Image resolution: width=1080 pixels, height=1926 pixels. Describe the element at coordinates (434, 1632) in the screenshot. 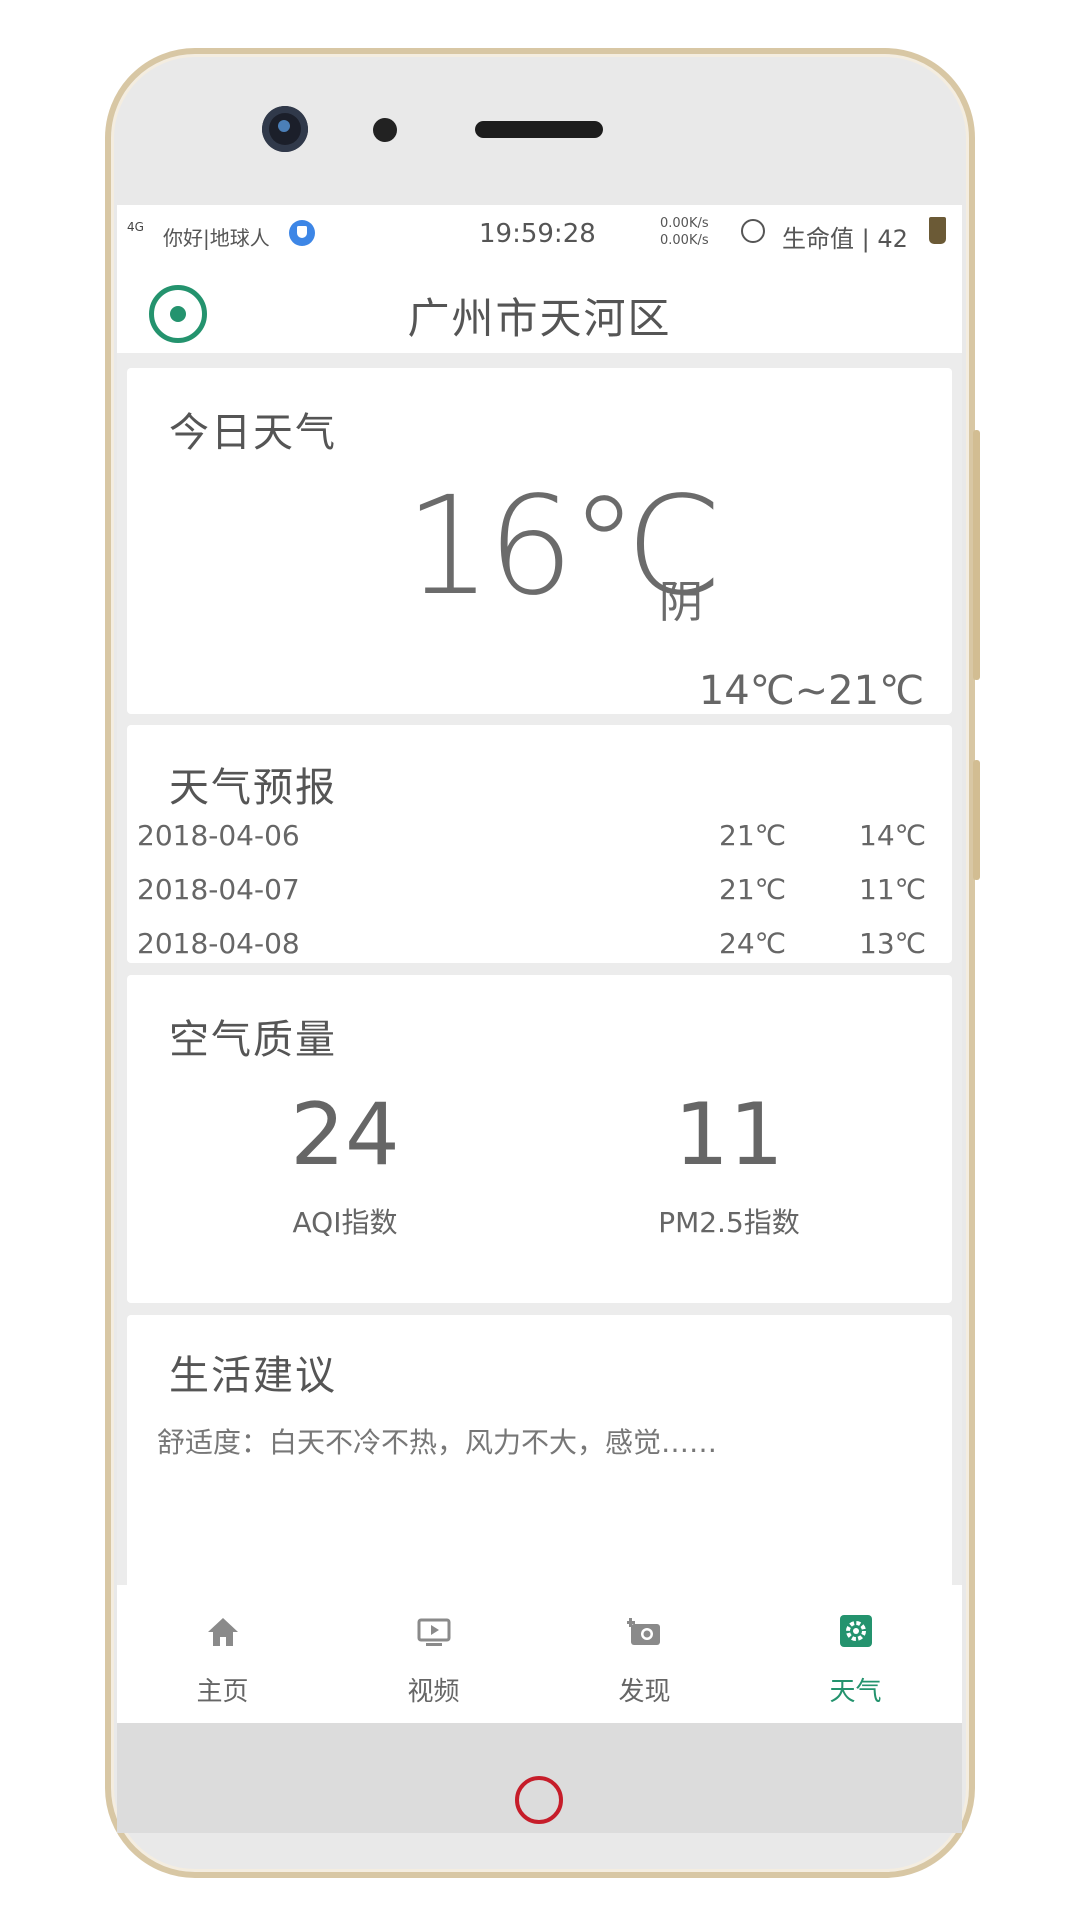

I see `video-icon` at that location.